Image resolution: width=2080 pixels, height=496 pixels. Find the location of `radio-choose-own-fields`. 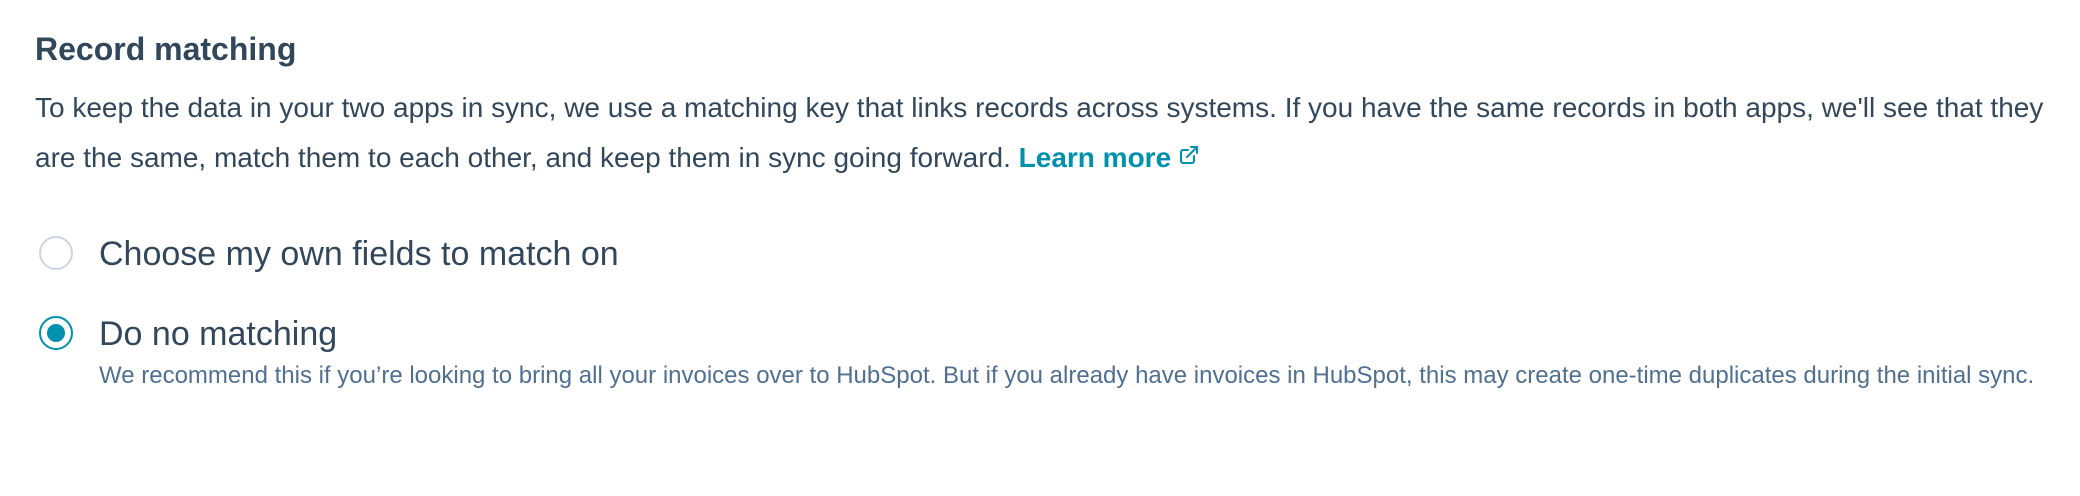

radio-choose-own-fields is located at coordinates (56, 253).